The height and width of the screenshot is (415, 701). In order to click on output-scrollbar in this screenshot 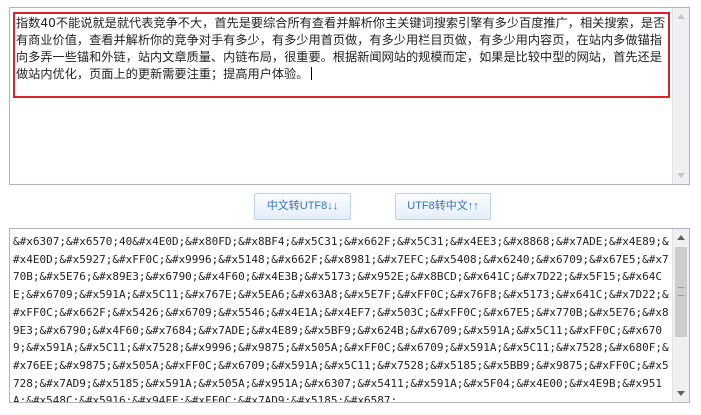, I will do `click(680, 315)`.